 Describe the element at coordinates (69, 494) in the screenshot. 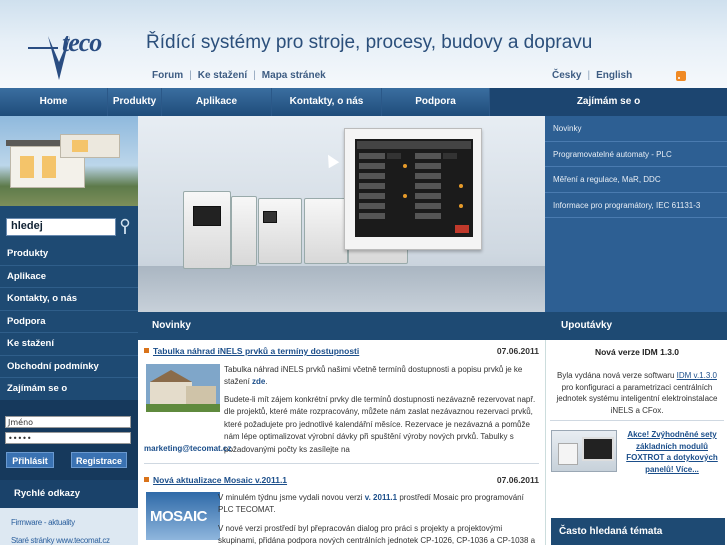

I see `quick-links-title: Rychlé odkazy` at that location.